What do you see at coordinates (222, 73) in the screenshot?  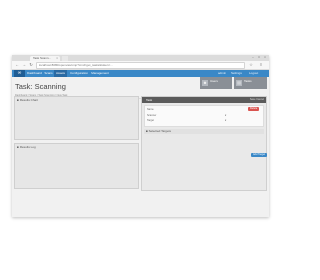 I see `nav-user: admin` at bounding box center [222, 73].